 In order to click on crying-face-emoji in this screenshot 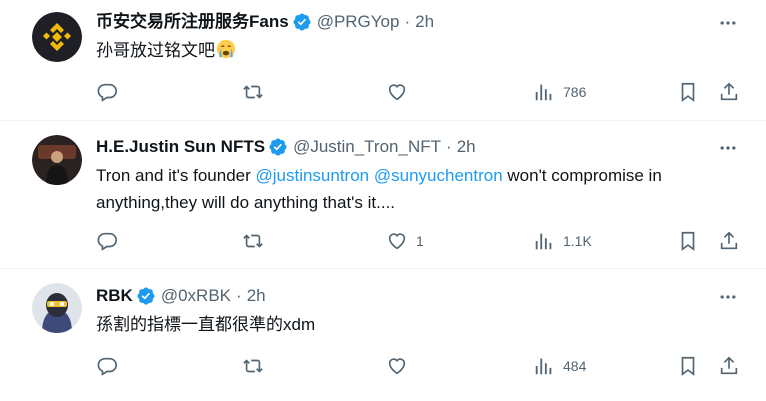, I will do `click(226, 49)`.